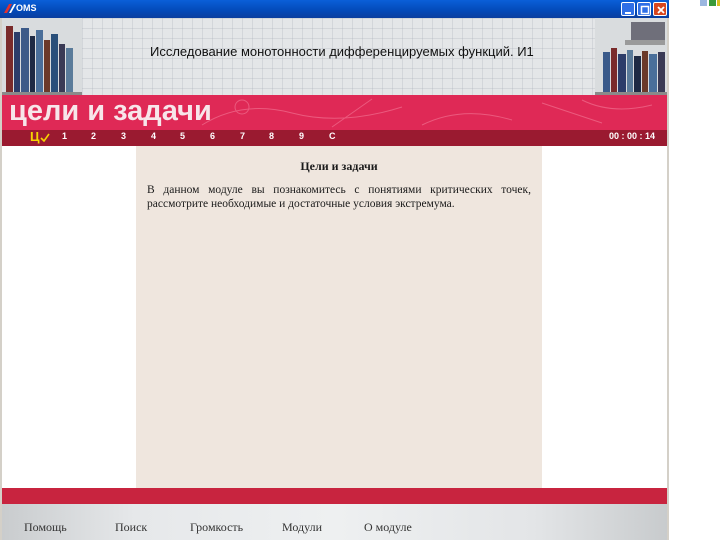 This screenshot has height=540, width=720. Describe the element at coordinates (388, 527) in the screenshot. I see `about-module-button: О модуле` at that location.